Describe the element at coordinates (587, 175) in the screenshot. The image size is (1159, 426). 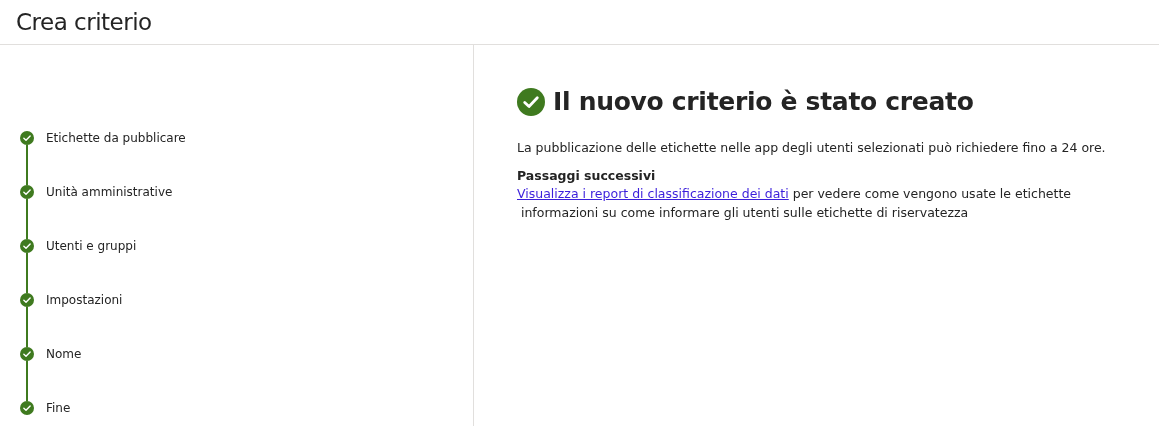
I see `section-heading: Passaggi successivi` at that location.